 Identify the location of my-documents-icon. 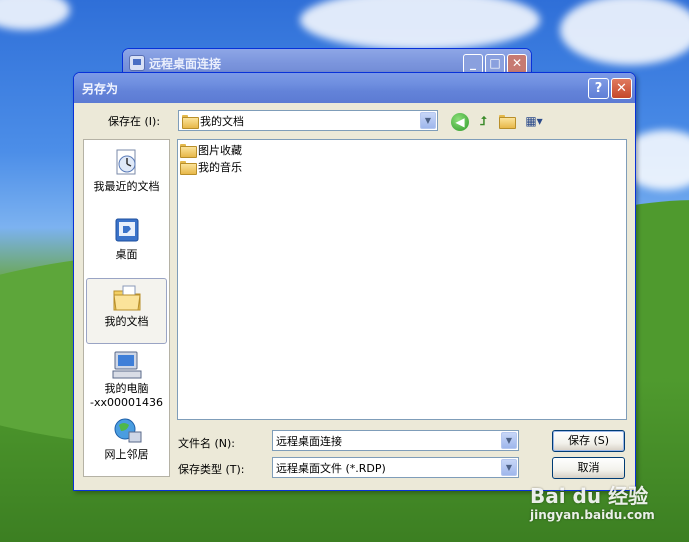
(127, 298).